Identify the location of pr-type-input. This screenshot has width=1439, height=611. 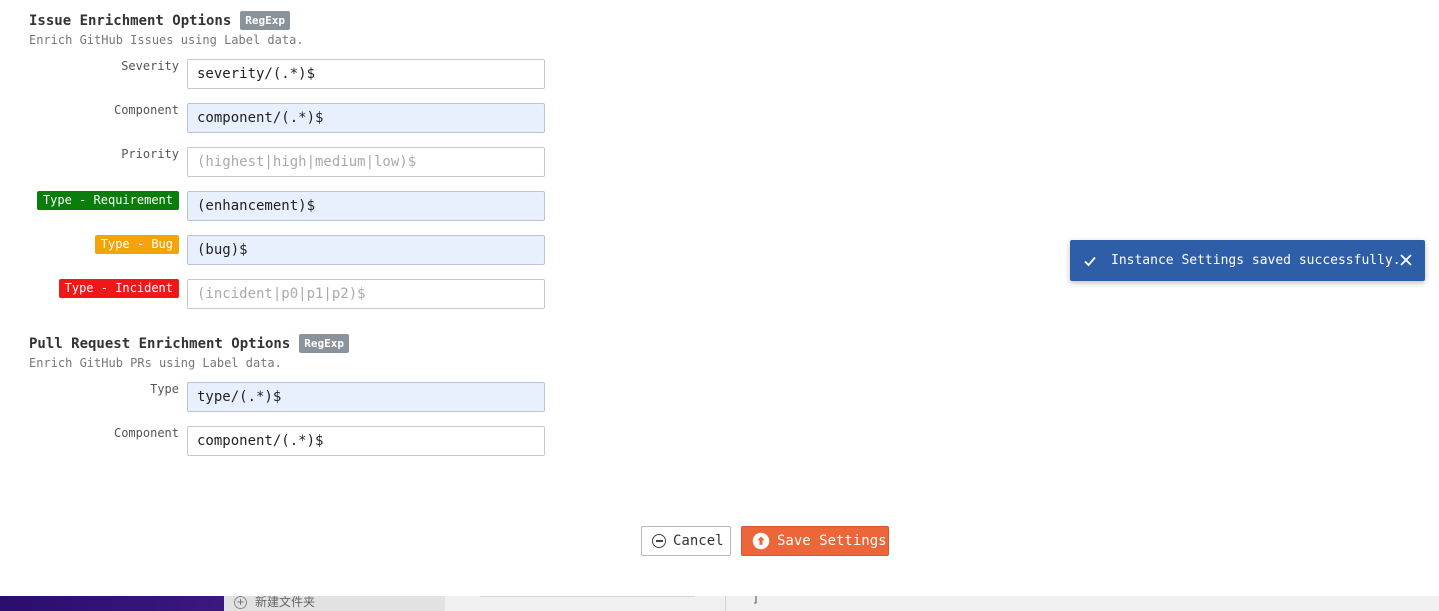
(366, 397).